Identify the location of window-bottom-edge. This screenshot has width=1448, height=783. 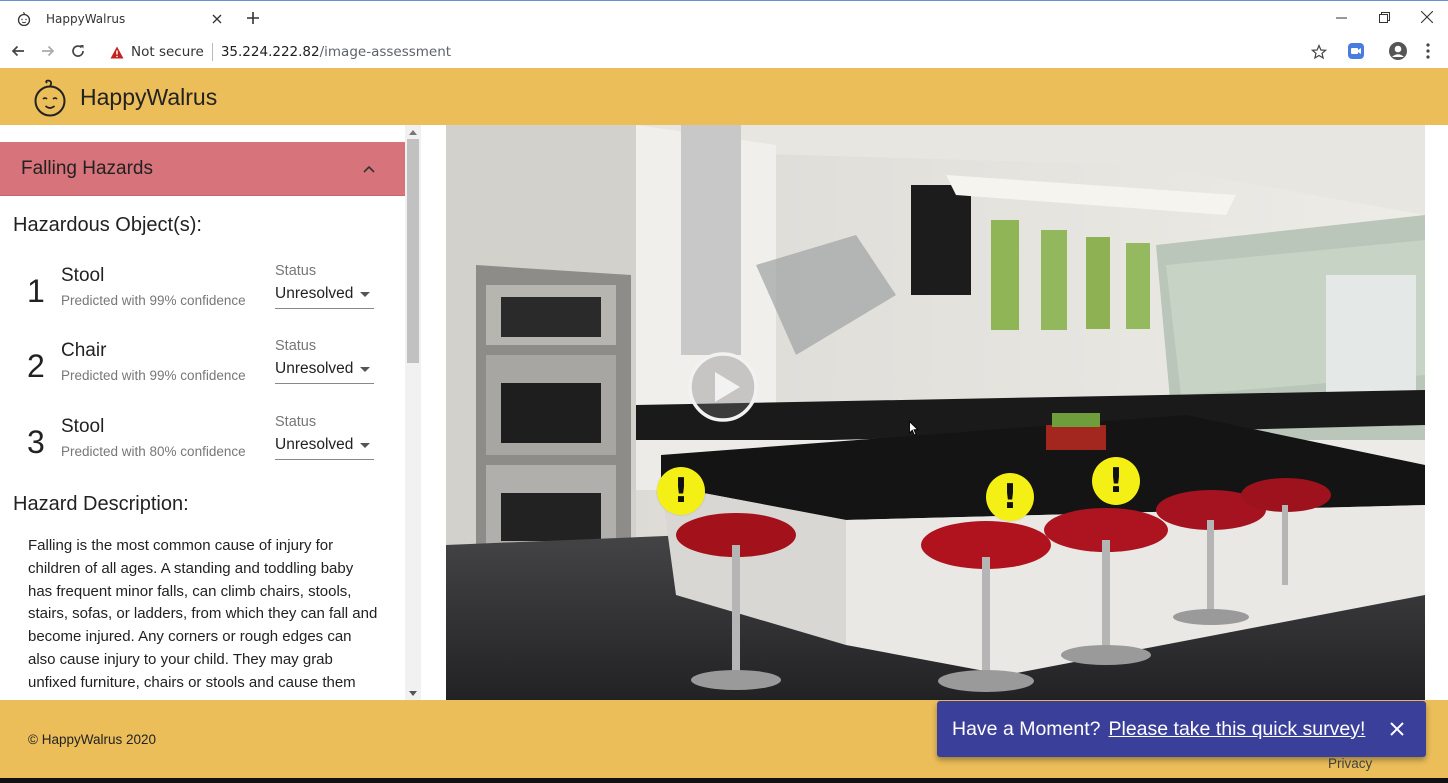
(724, 780).